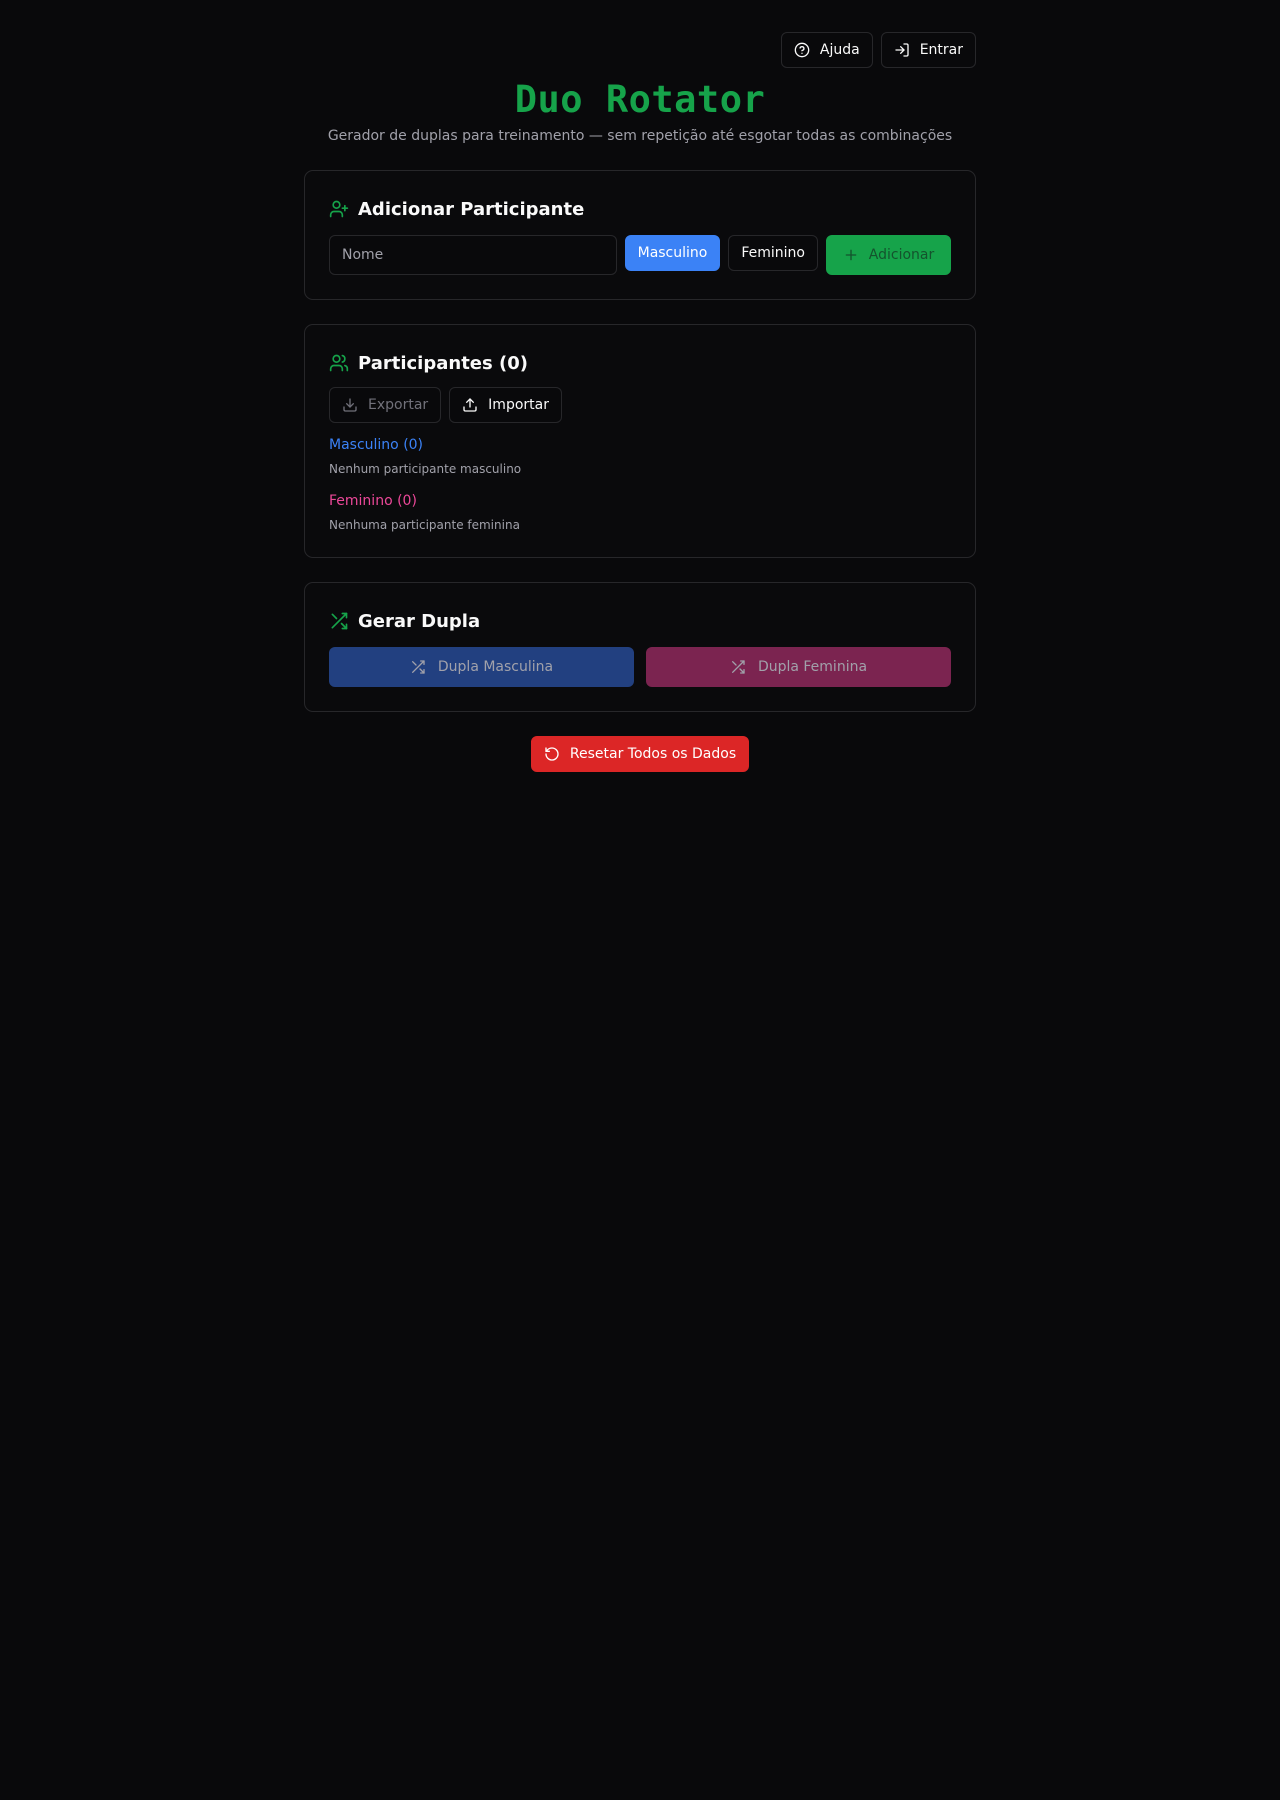 This screenshot has width=1280, height=1800. Describe the element at coordinates (518, 405) in the screenshot. I see `import-button-label: Importar` at that location.